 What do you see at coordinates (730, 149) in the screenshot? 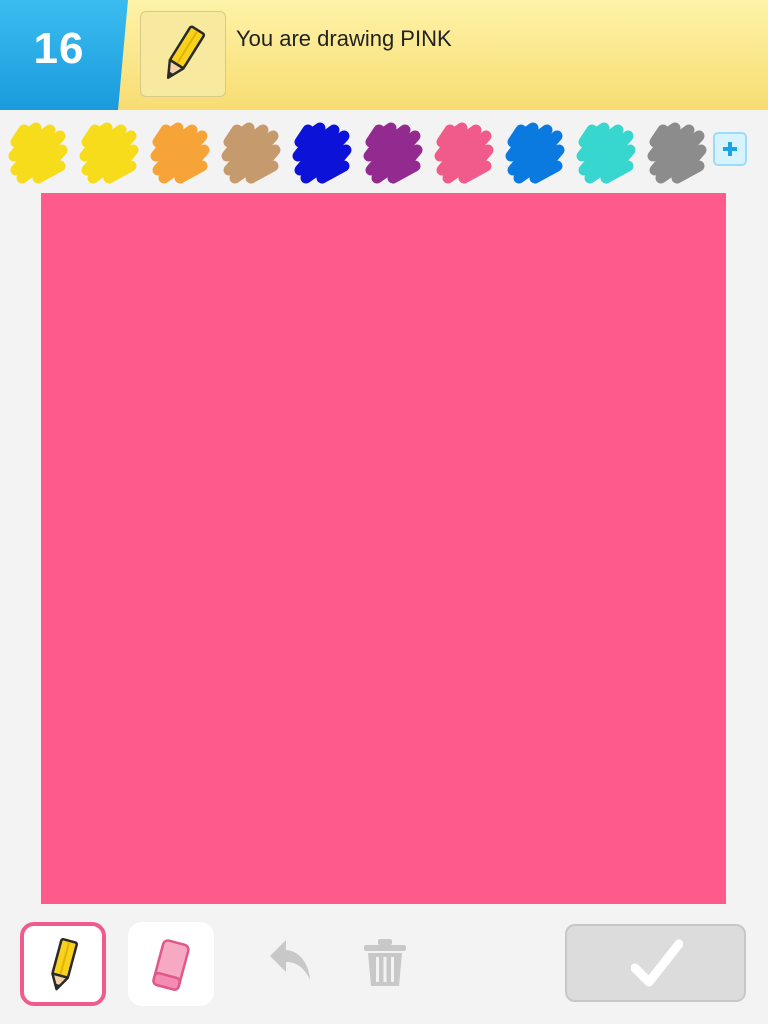
I see `add-color-button` at bounding box center [730, 149].